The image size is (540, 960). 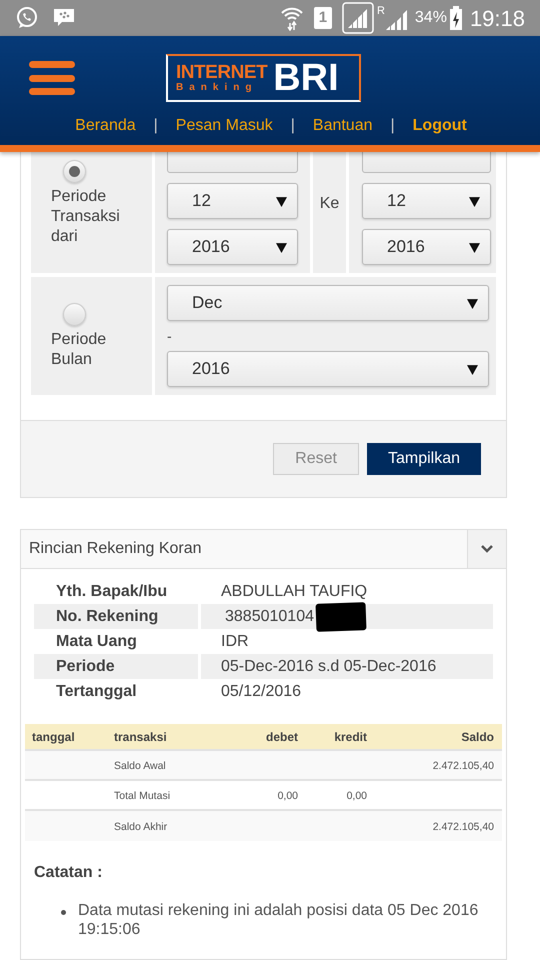 What do you see at coordinates (105, 126) in the screenshot?
I see `nav-link: Beranda` at bounding box center [105, 126].